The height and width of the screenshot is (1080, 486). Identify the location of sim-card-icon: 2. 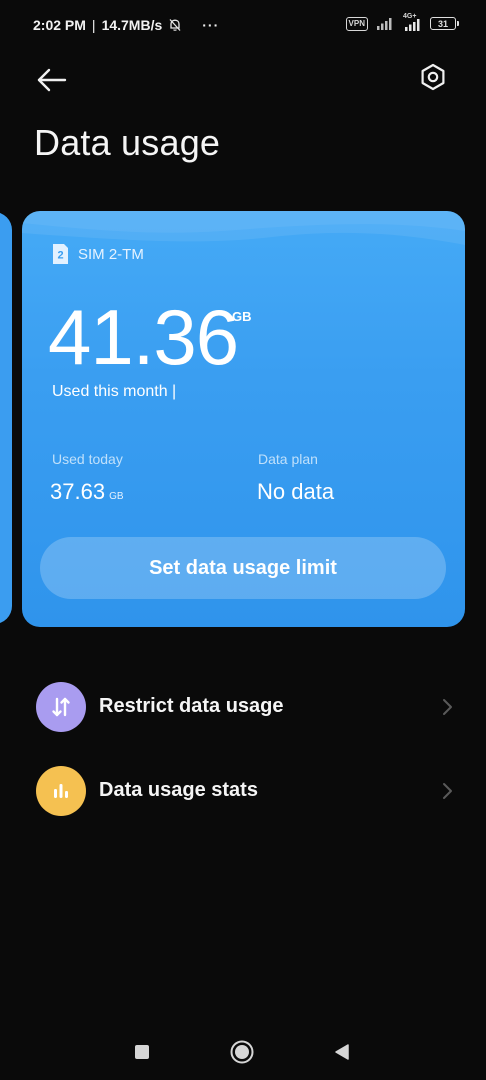
(60, 254).